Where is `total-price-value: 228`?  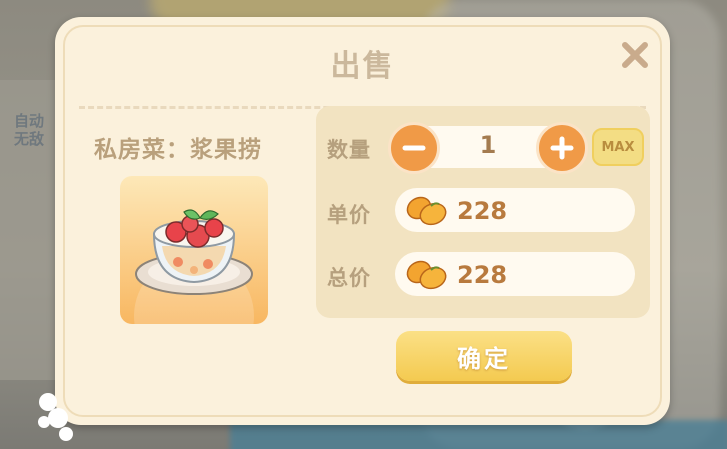
total-price-value: 228 is located at coordinates (482, 275).